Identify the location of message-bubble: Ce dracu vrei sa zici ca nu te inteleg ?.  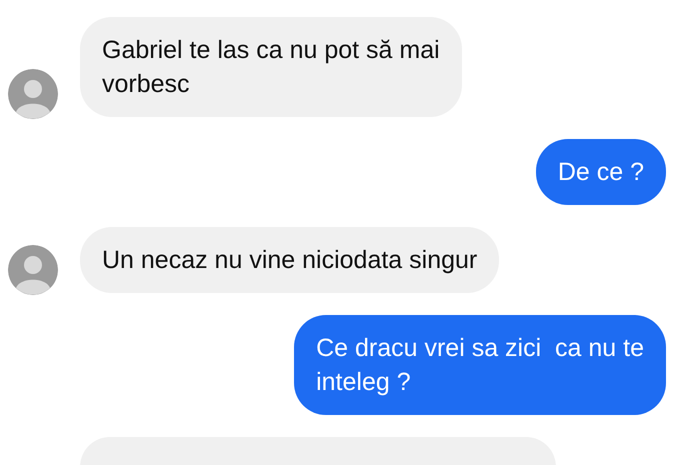
(480, 365).